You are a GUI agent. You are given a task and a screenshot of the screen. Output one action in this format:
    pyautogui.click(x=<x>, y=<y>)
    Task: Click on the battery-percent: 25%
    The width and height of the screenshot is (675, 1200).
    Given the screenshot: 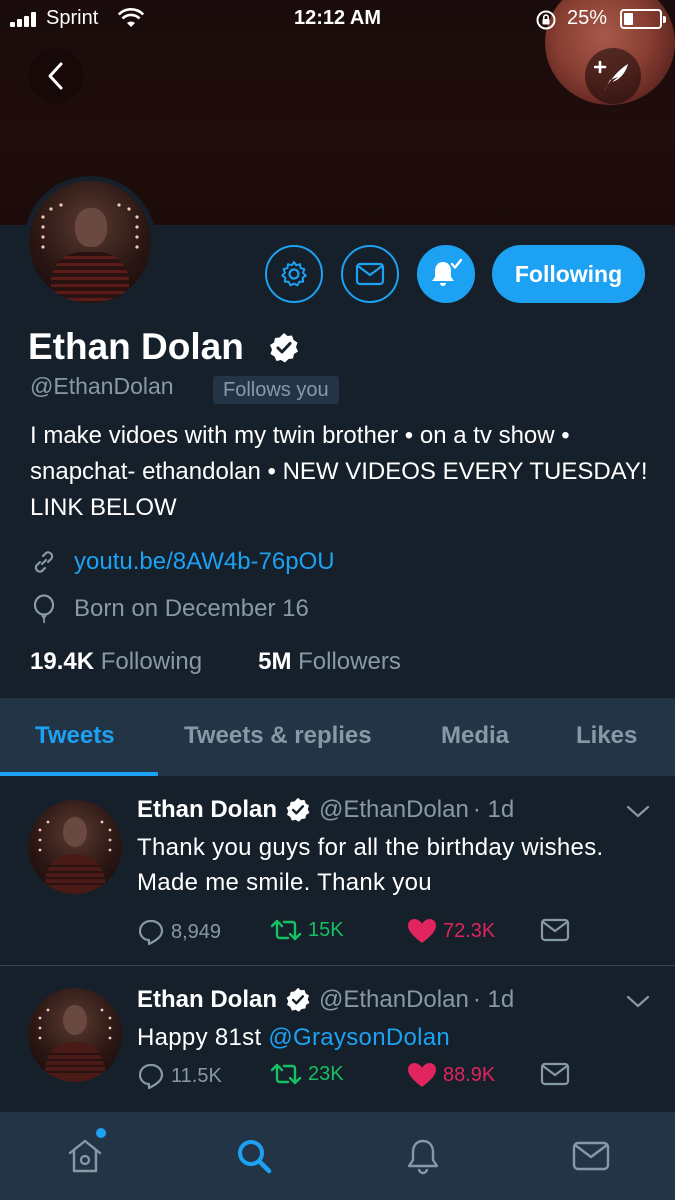 What is the action you would take?
    pyautogui.click(x=587, y=18)
    